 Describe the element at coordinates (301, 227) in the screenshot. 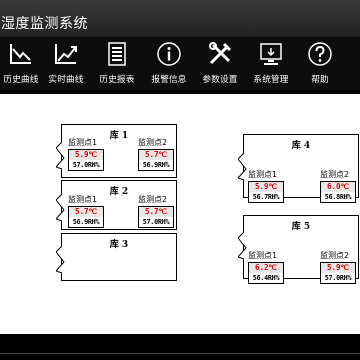

I see `room-5-title: 库 5` at that location.